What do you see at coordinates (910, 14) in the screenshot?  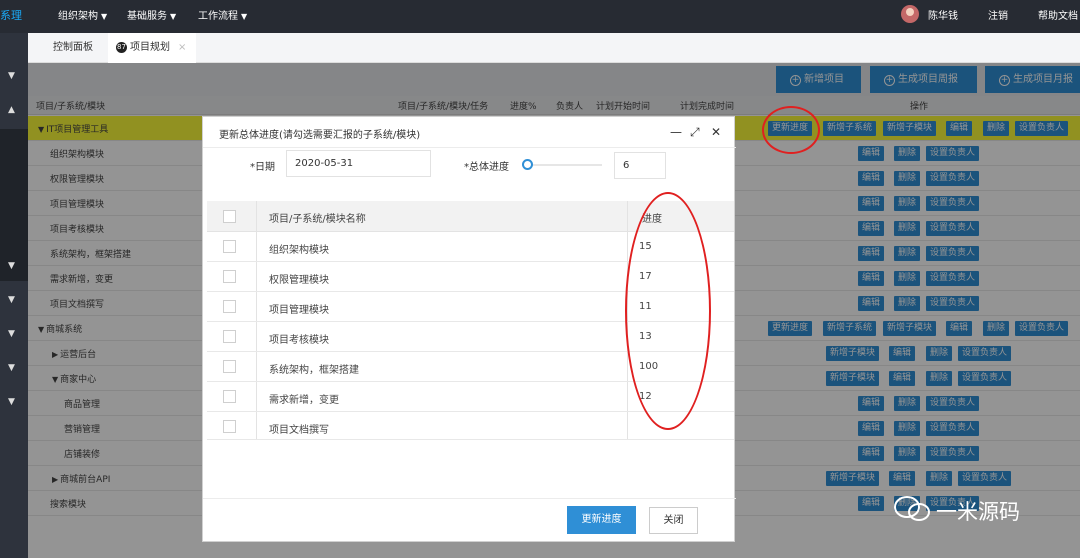 I see `avatar` at bounding box center [910, 14].